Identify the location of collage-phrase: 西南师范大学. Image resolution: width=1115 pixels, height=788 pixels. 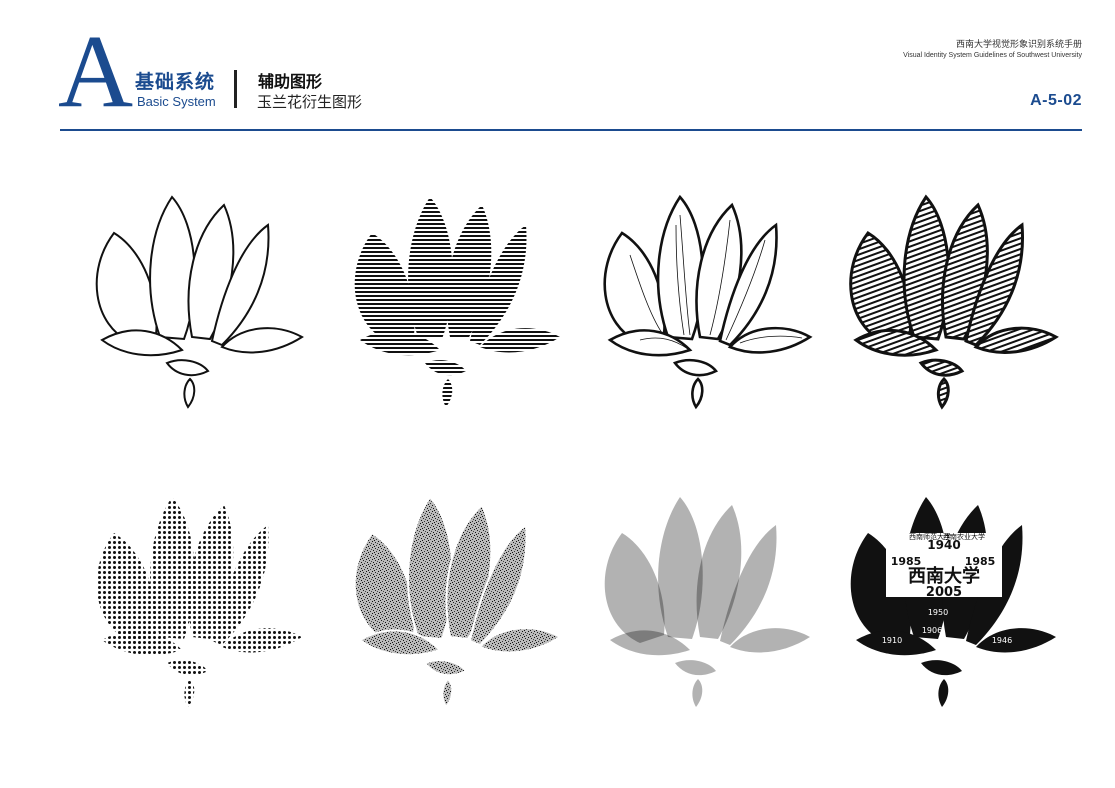
(930, 536).